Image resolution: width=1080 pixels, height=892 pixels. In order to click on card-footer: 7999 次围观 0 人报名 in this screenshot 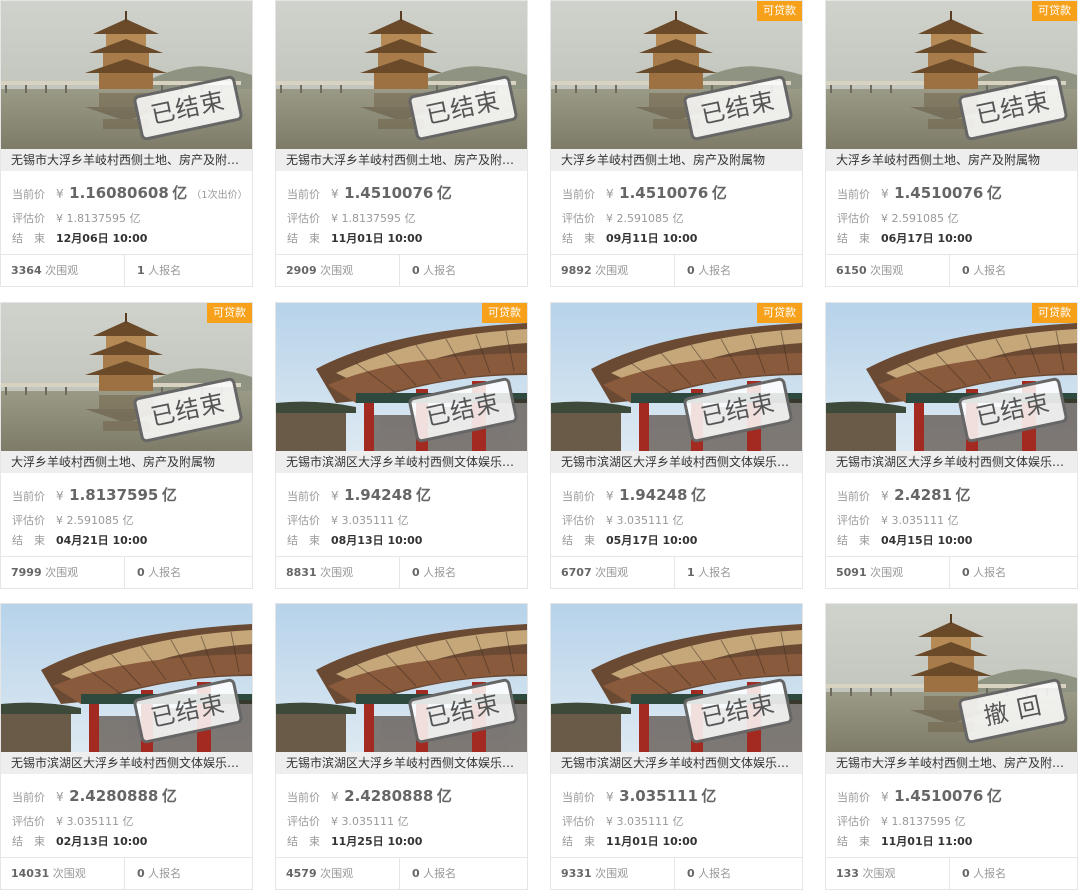, I will do `click(126, 572)`.